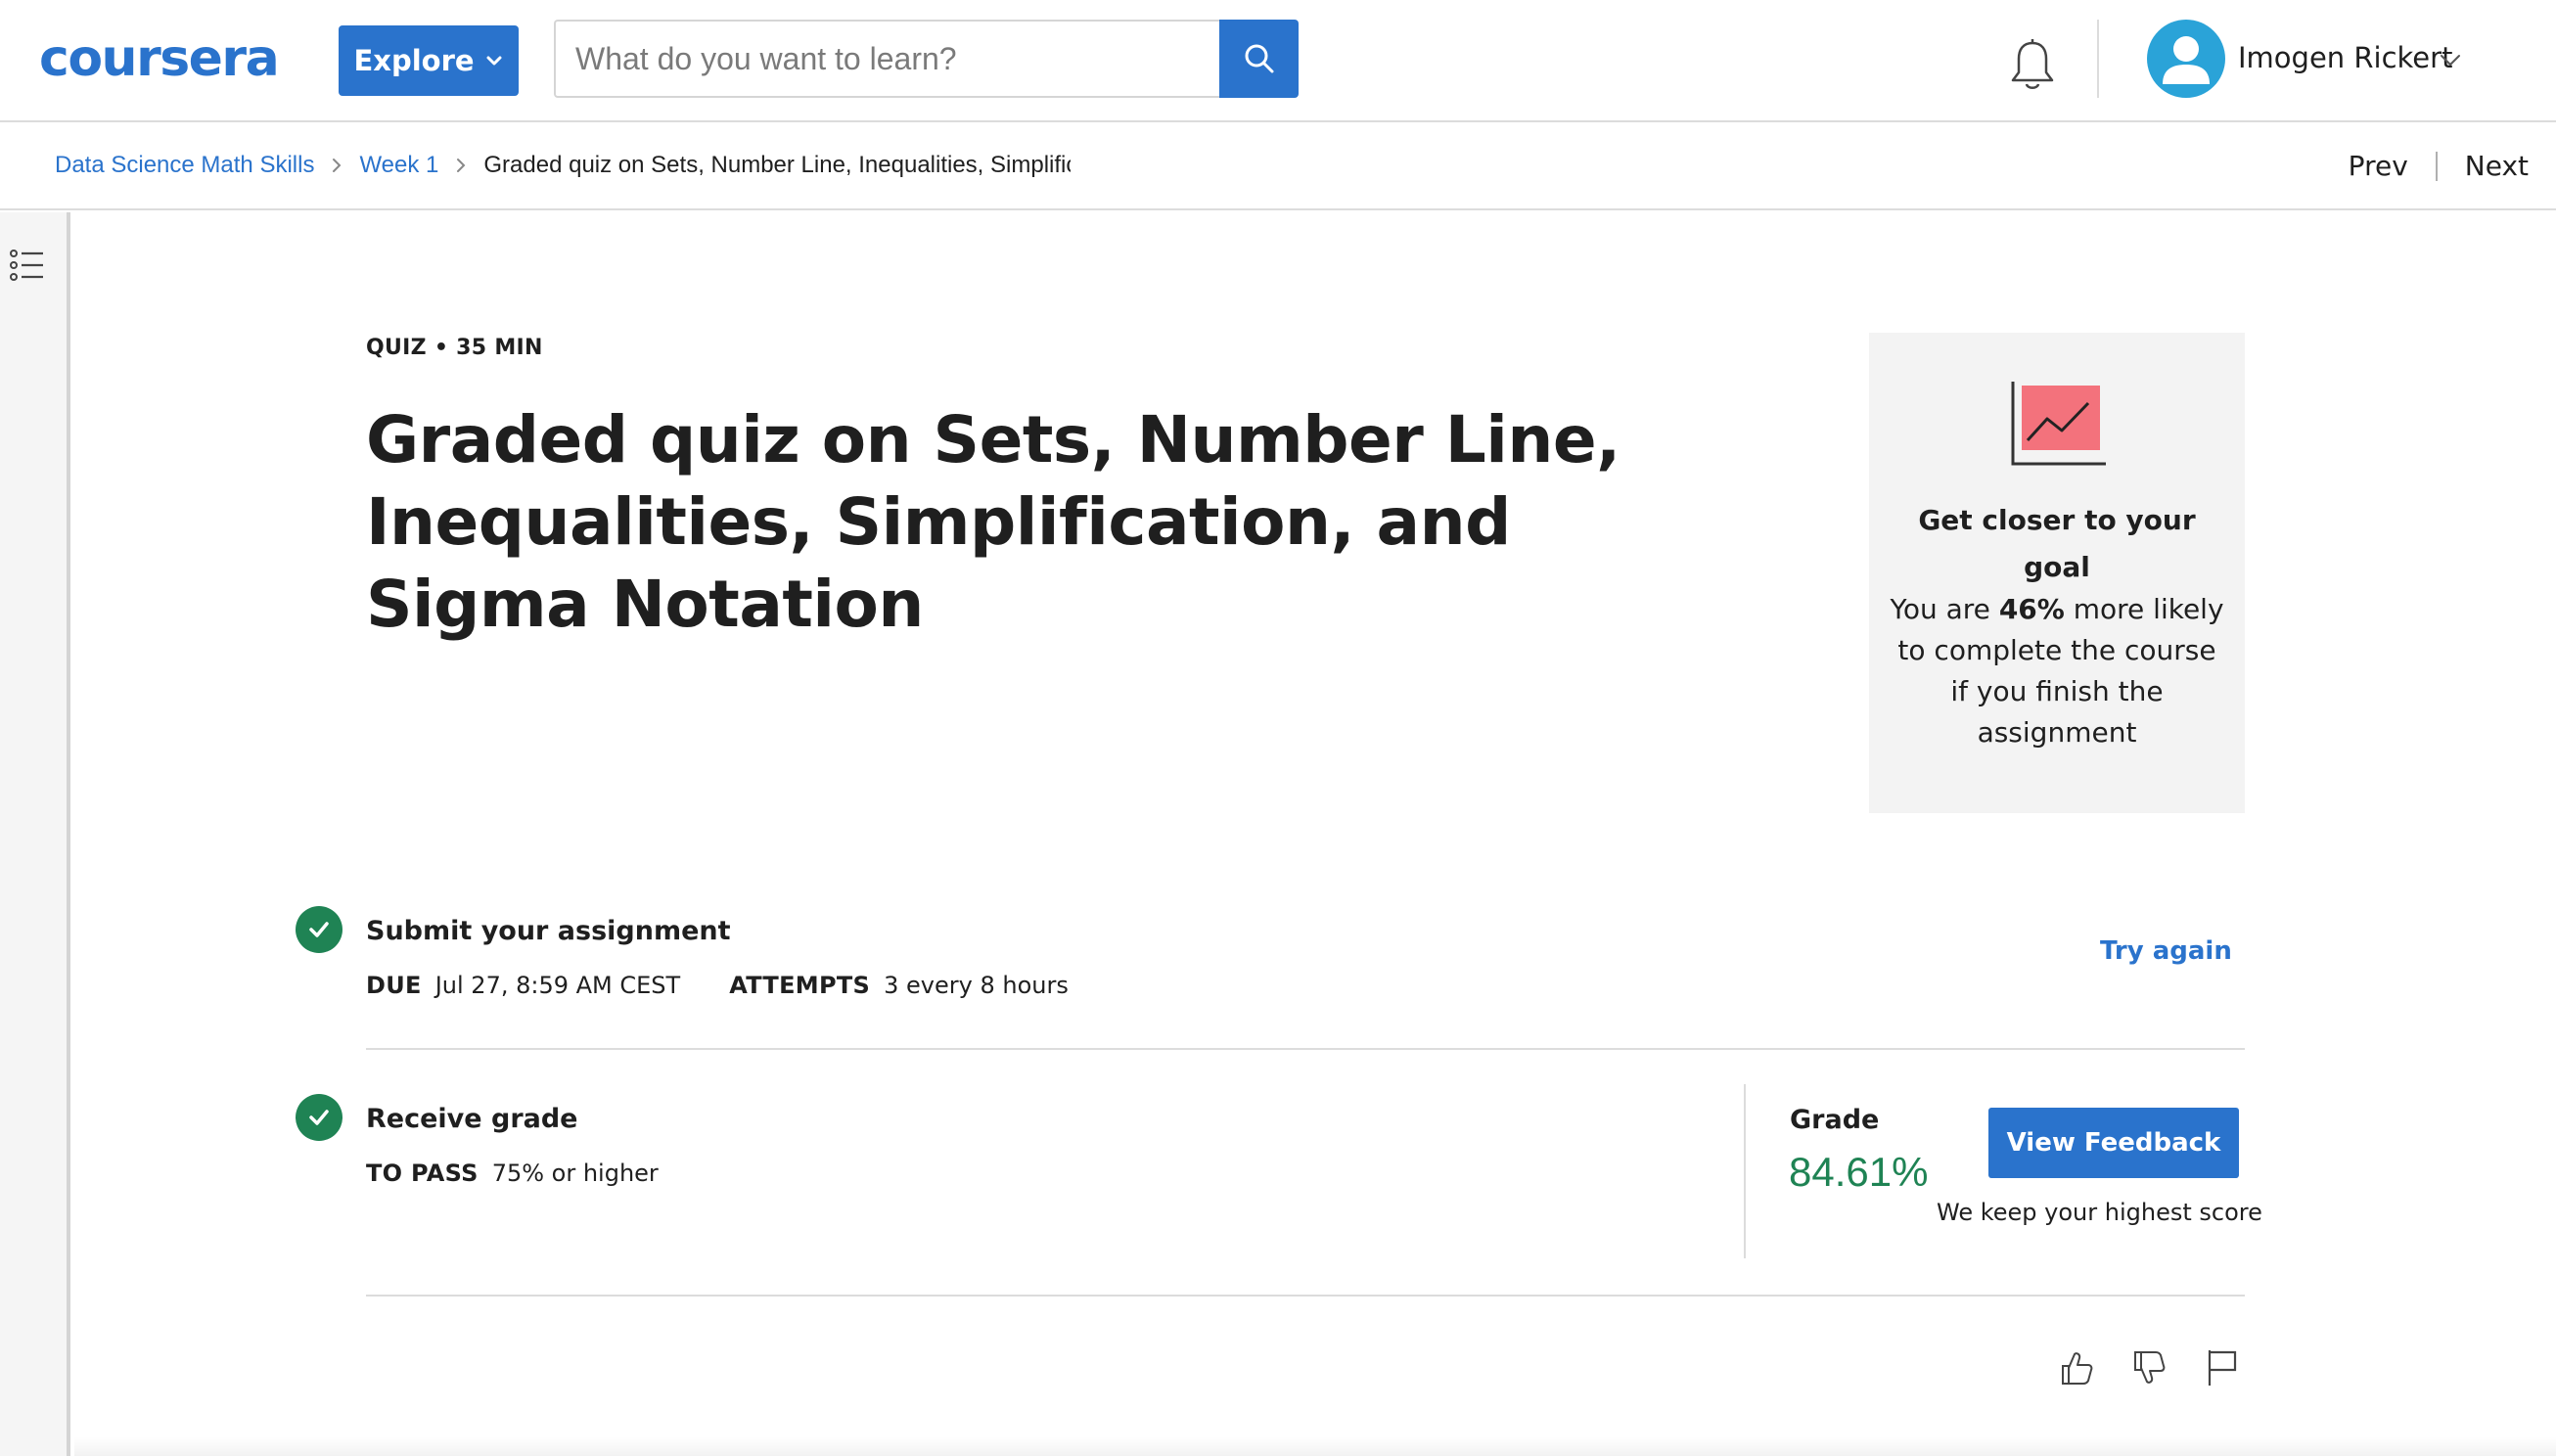 This screenshot has width=2556, height=1456. What do you see at coordinates (800, 985) in the screenshot?
I see `attempts-label: ATTEMPTS` at bounding box center [800, 985].